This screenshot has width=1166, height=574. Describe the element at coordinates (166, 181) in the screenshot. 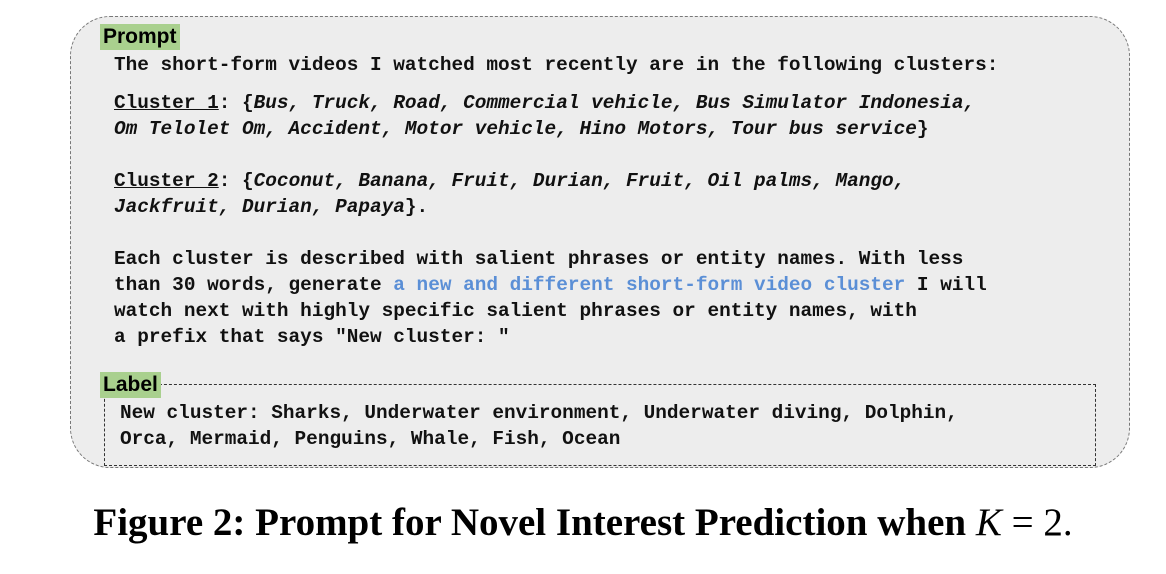

I see `cluster-2-name: Cluster 2` at that location.